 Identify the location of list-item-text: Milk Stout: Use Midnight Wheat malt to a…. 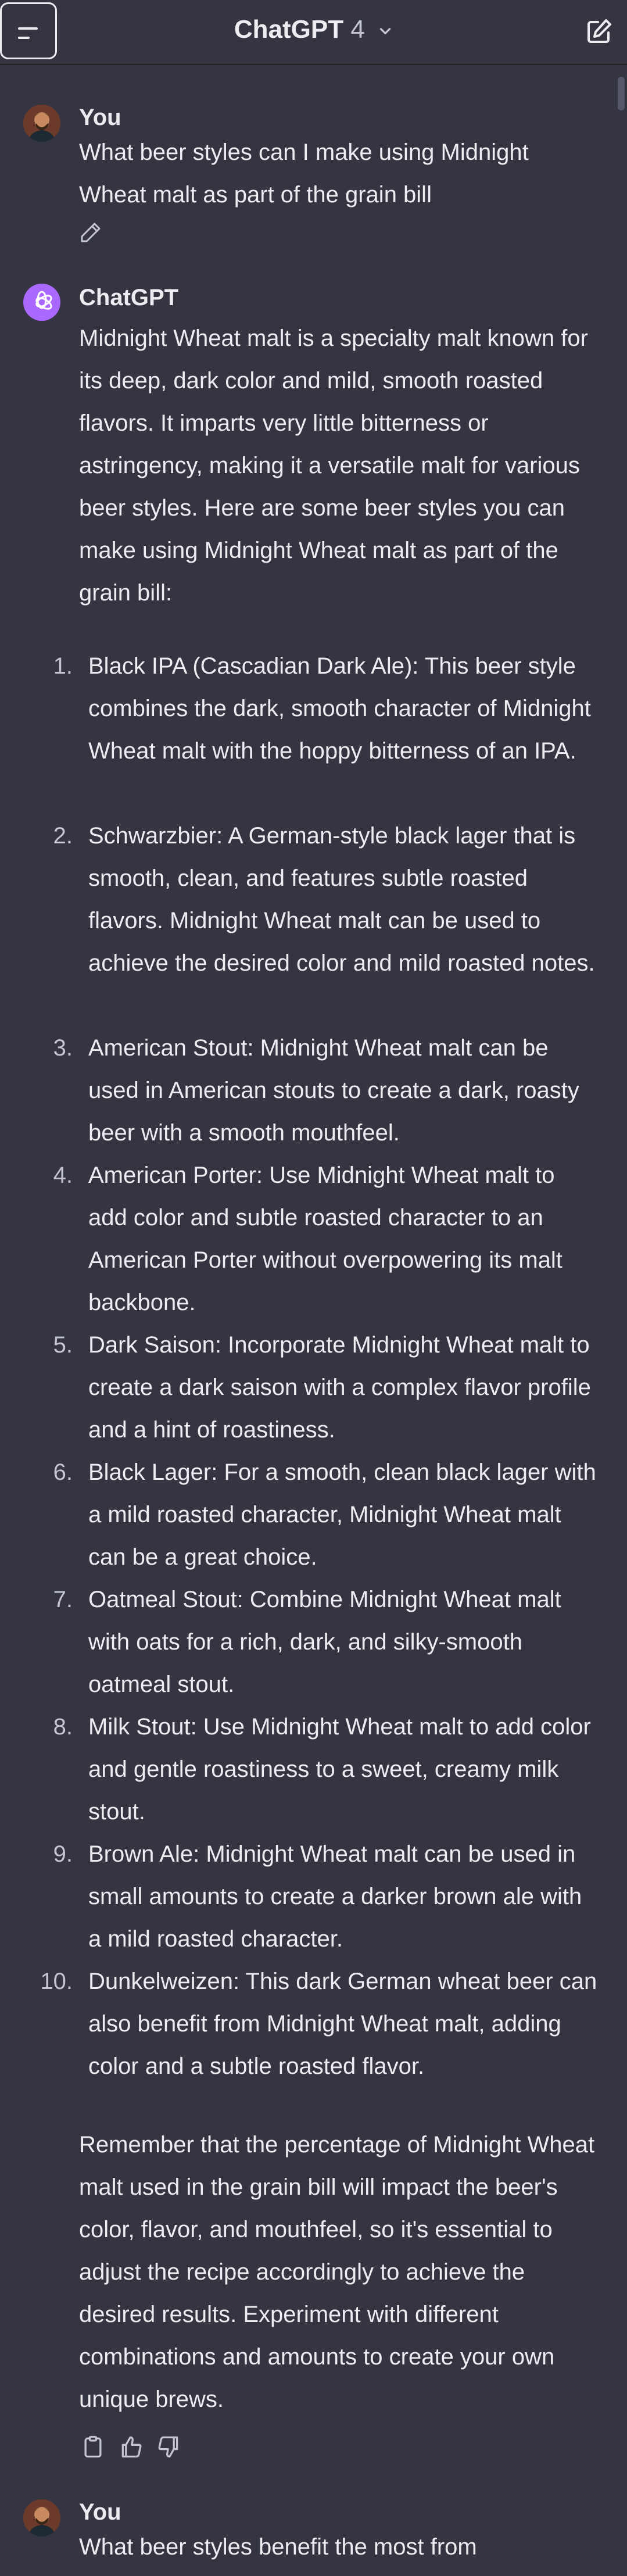
(339, 1769).